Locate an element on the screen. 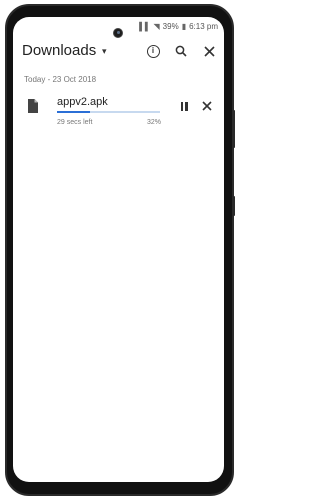  wifi-icon: ◥ is located at coordinates (156, 26).